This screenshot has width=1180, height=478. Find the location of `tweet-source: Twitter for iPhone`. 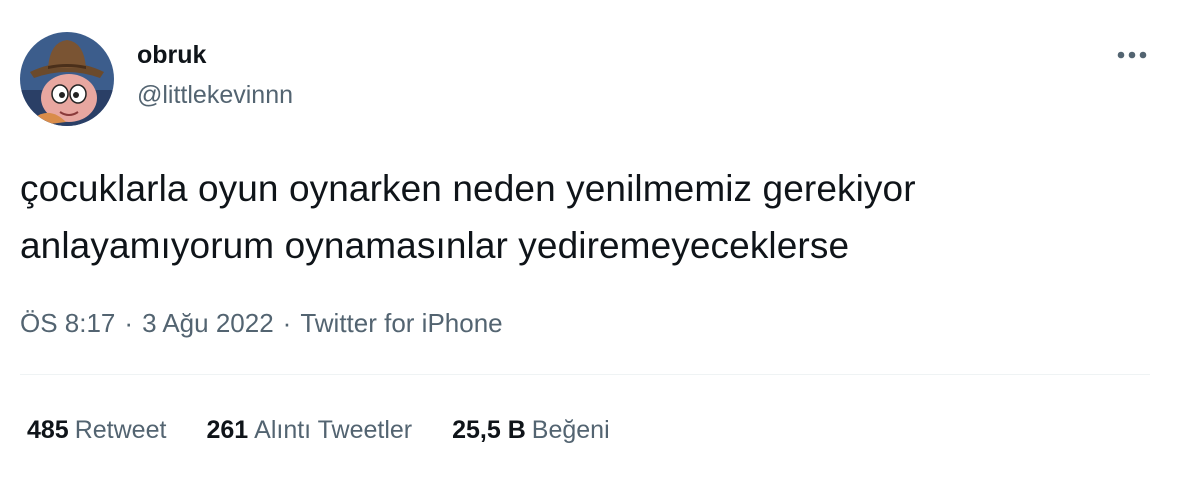

tweet-source: Twitter for iPhone is located at coordinates (401, 323).